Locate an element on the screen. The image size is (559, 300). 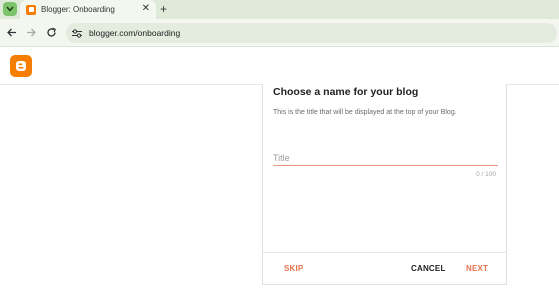
blogger-logo-icon is located at coordinates (21, 66).